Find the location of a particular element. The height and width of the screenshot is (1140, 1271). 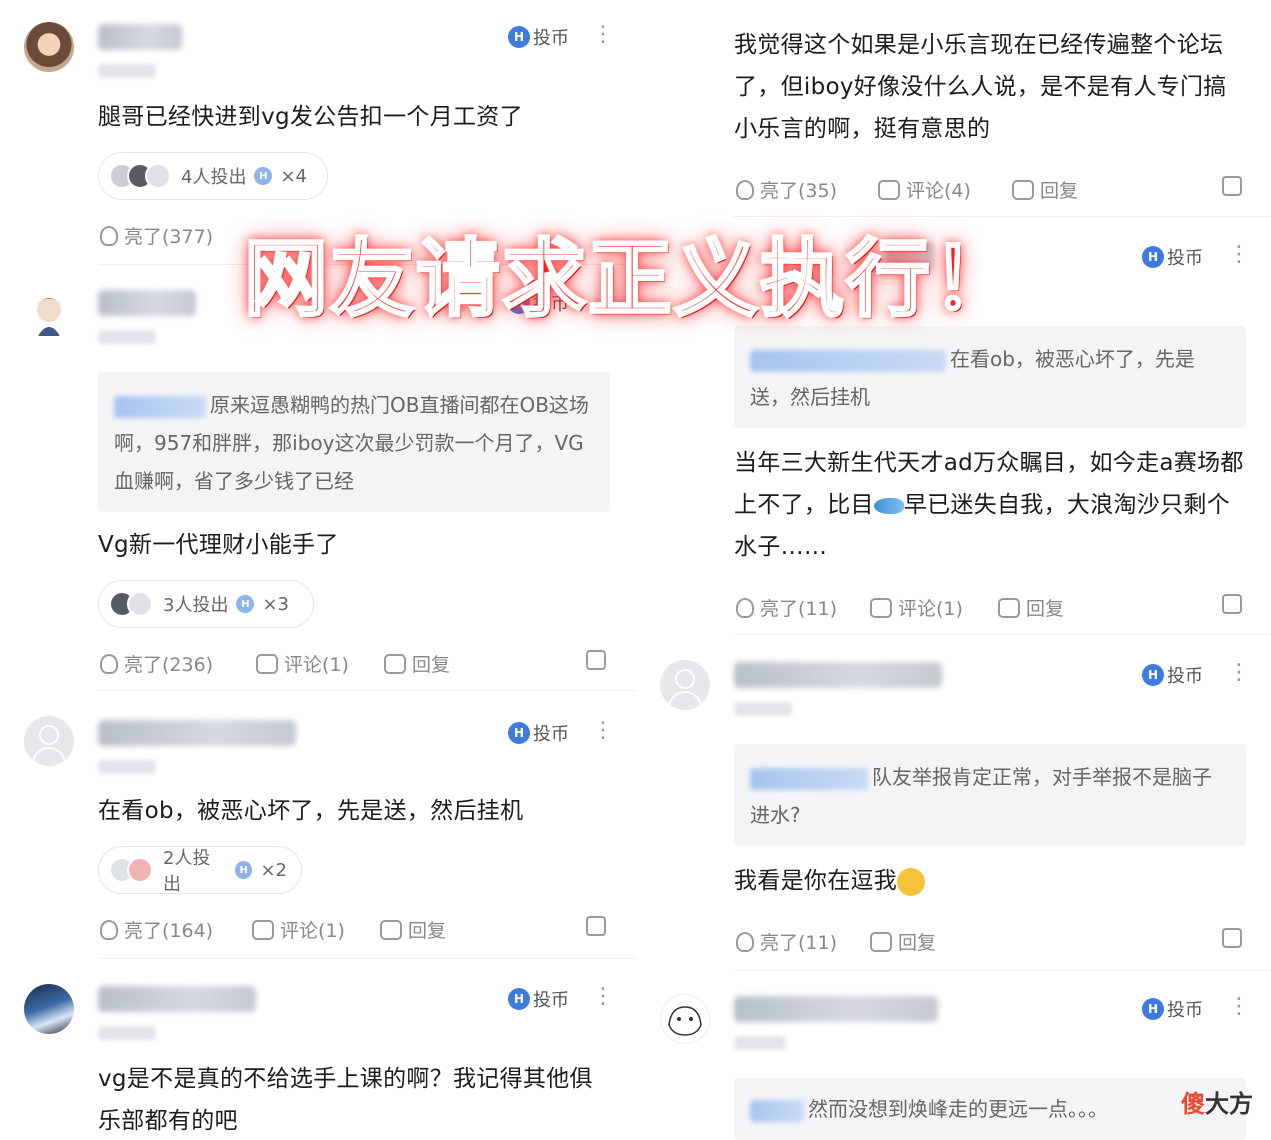

quoted-reply: 在看ob，被恶心坏了，先是送，然后挂机 is located at coordinates (990, 377).